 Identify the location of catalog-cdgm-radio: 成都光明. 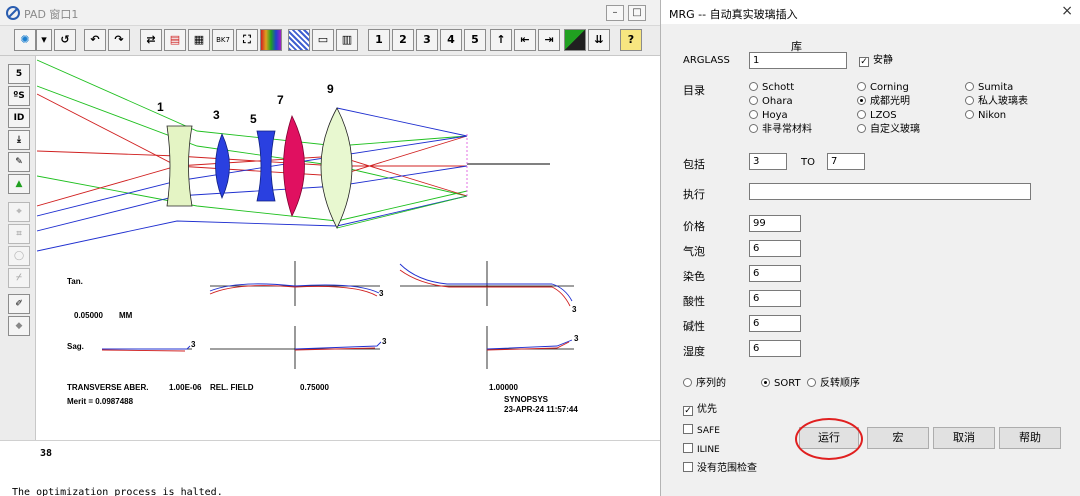
(883, 102).